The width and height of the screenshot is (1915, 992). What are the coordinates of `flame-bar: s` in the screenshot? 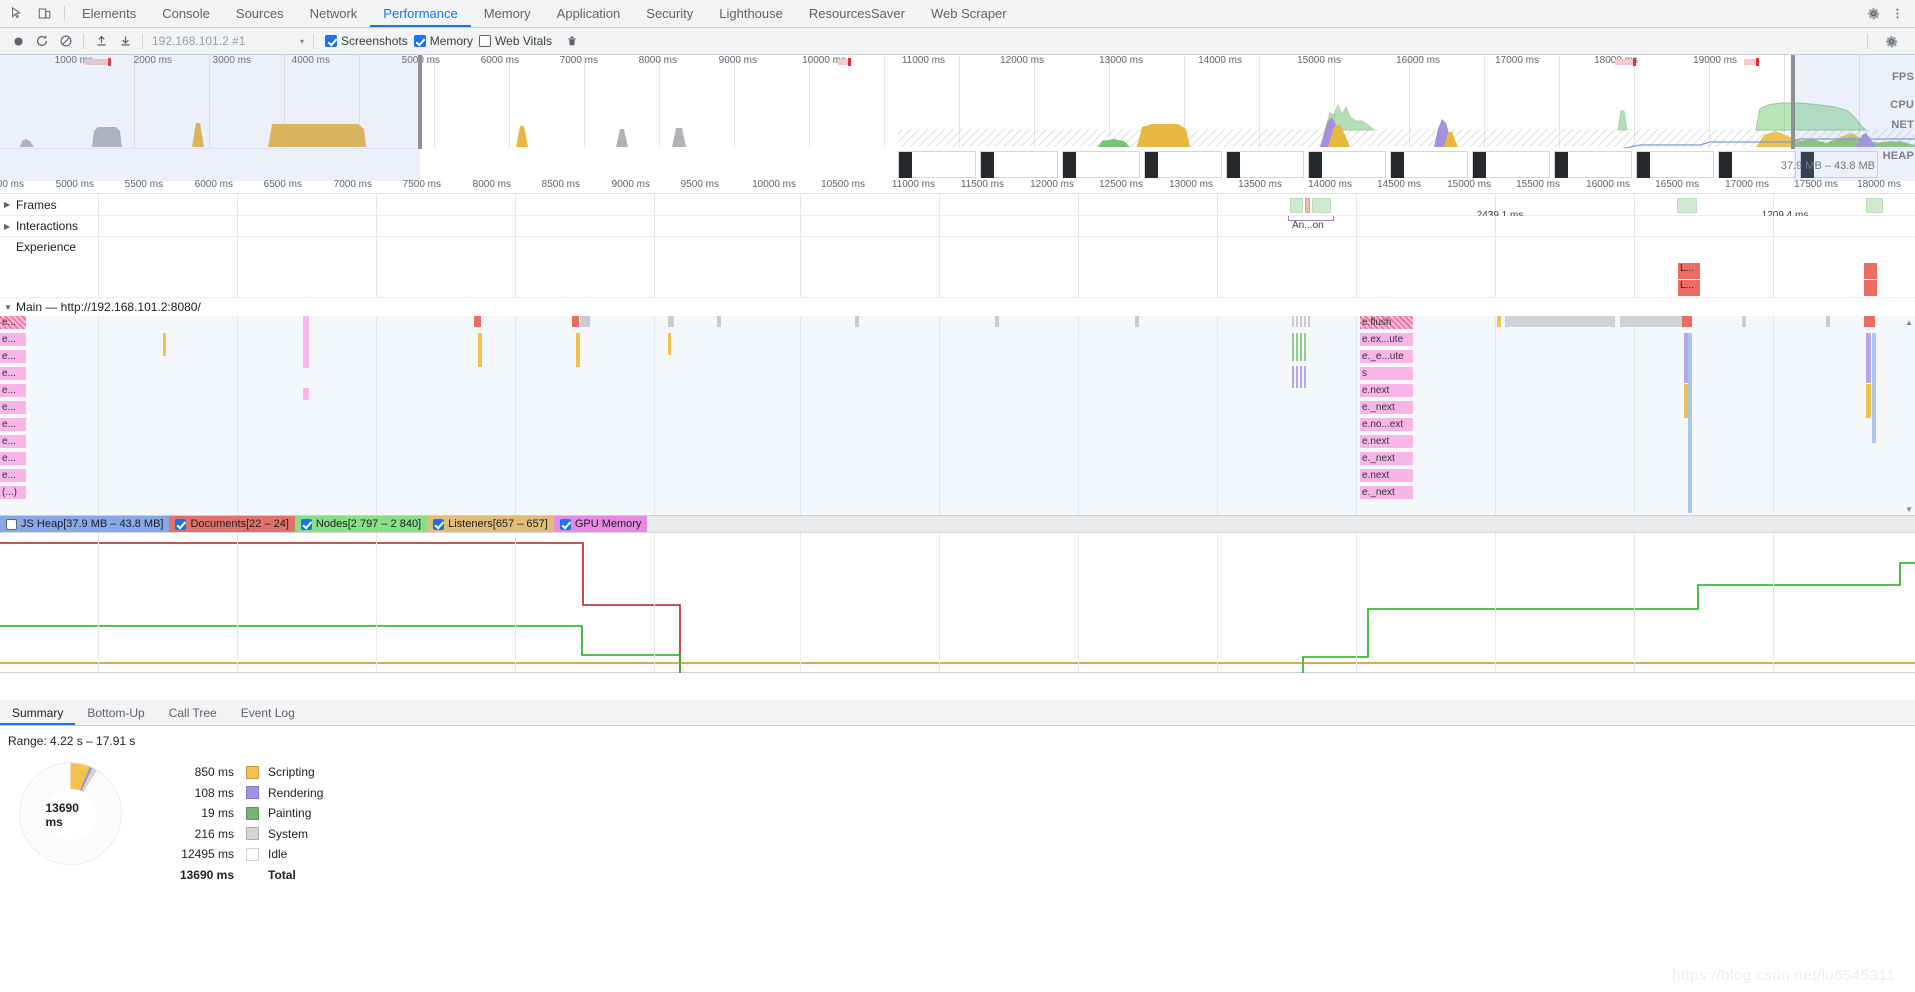 It's located at (1386, 373).